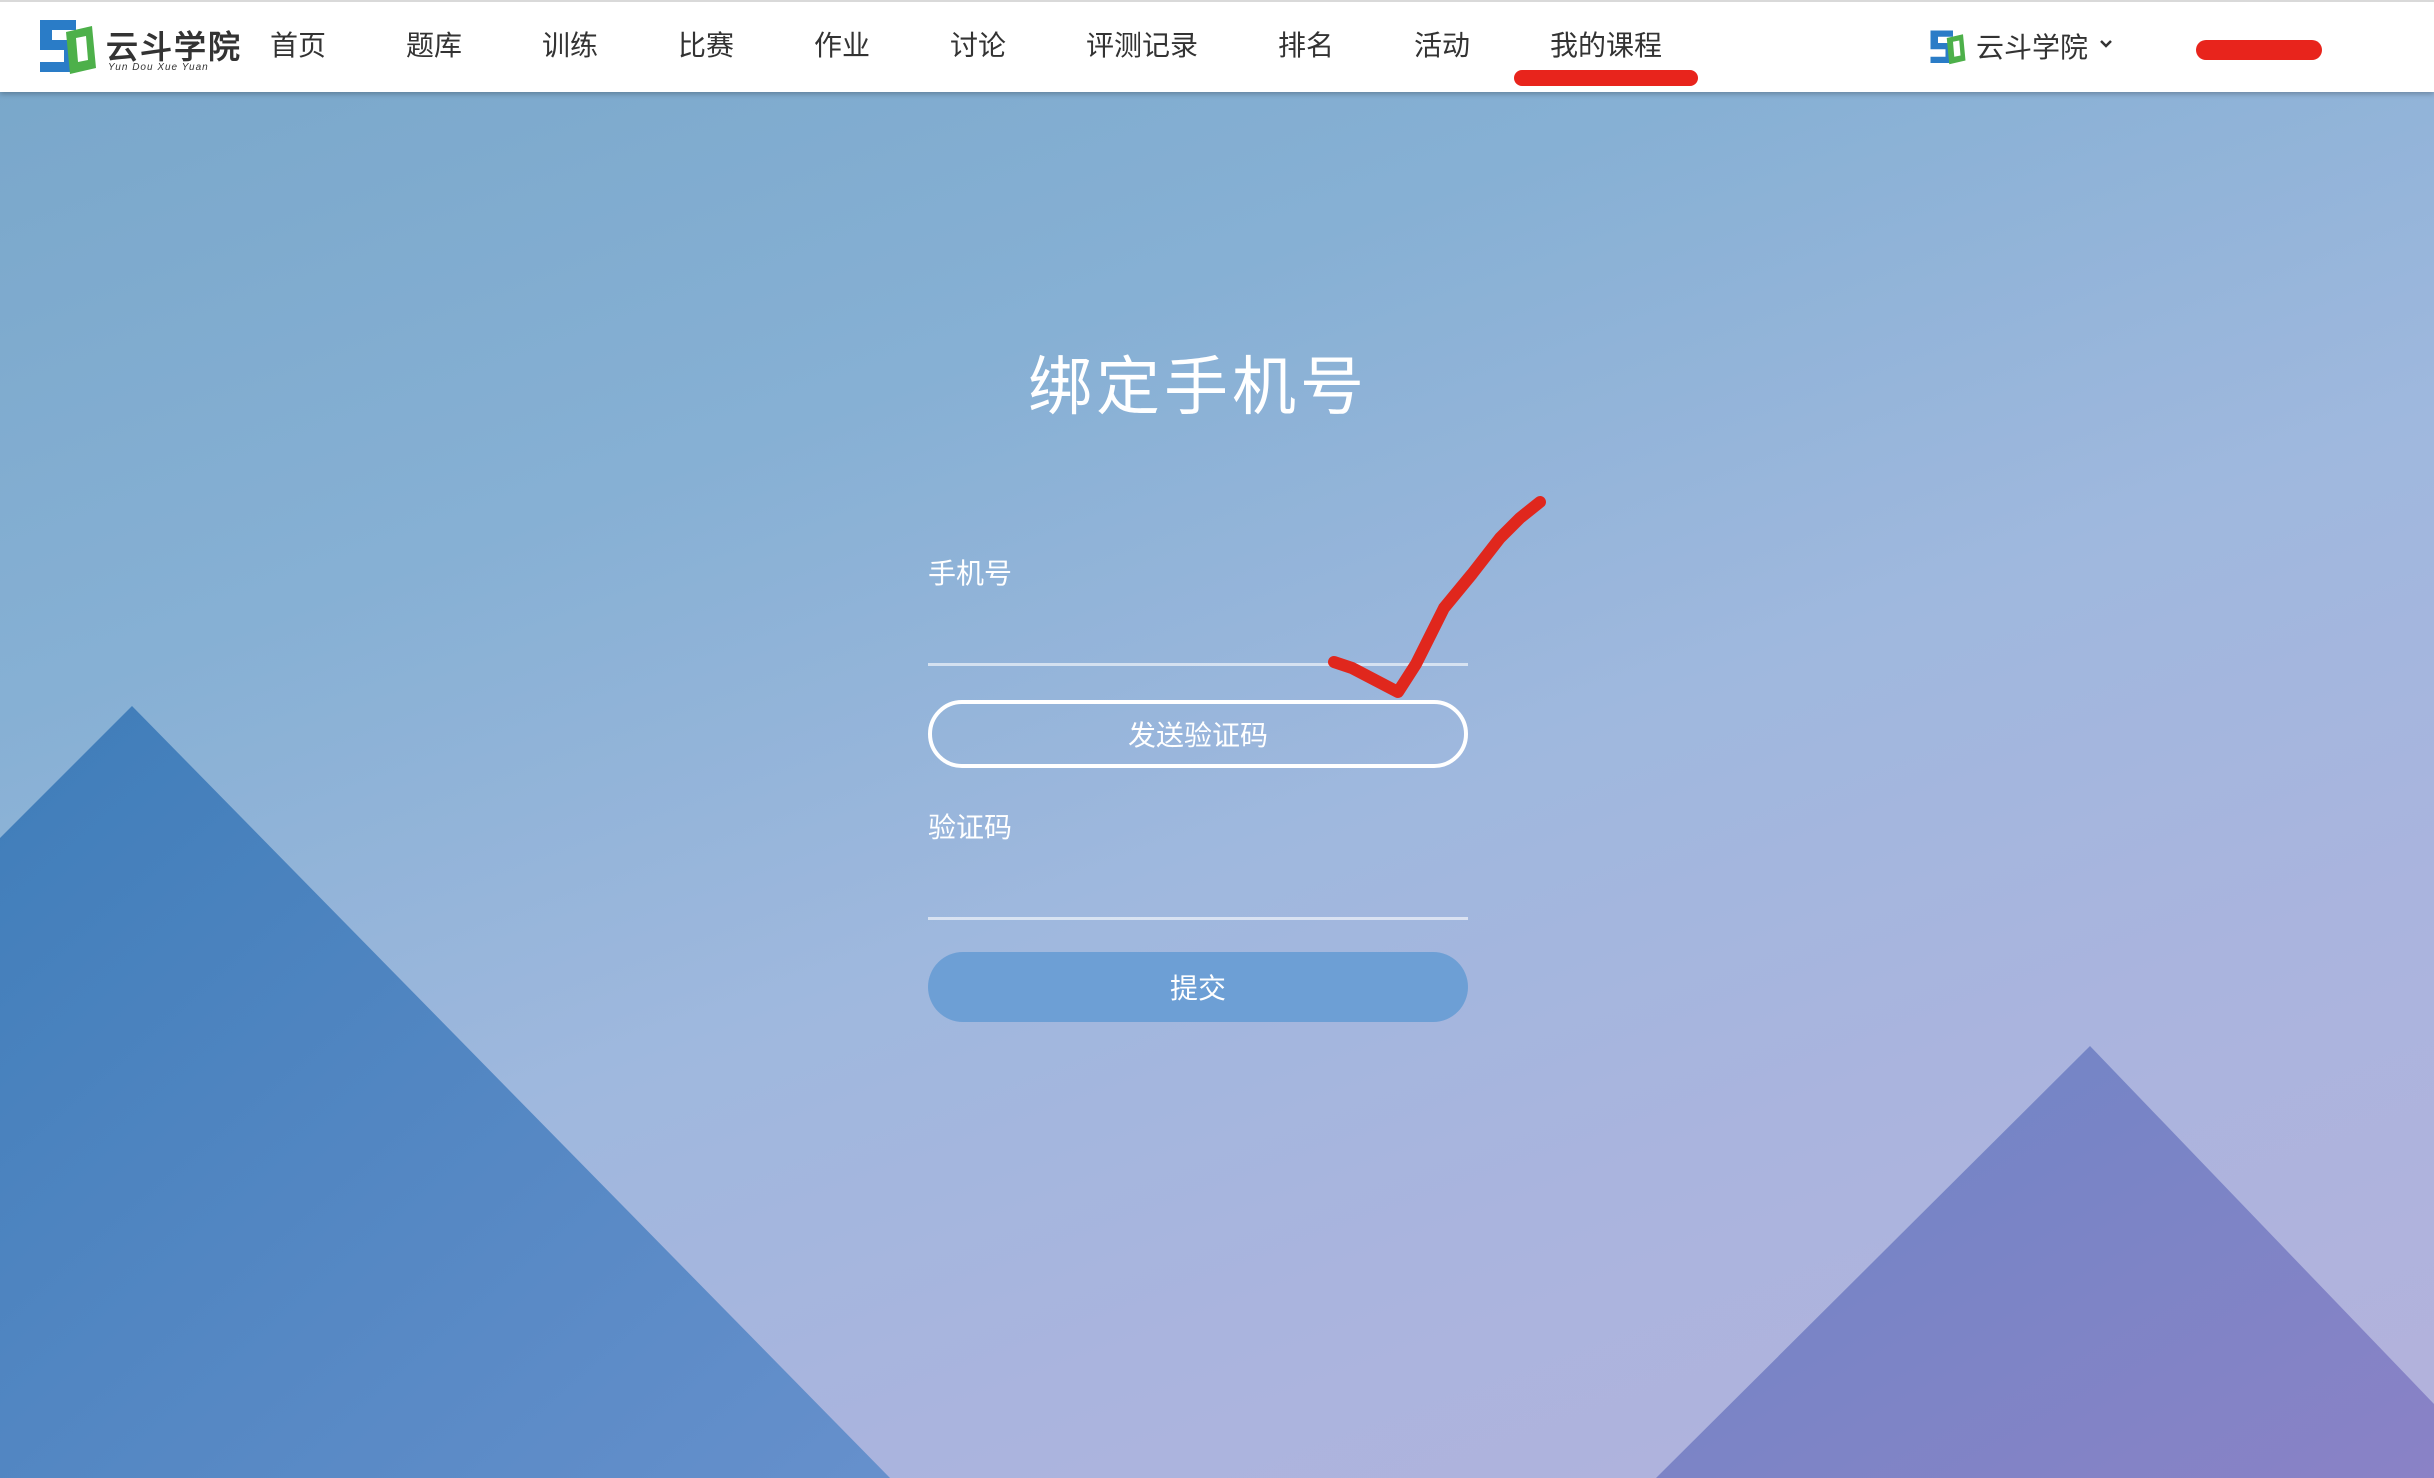  What do you see at coordinates (1442, 46) in the screenshot?
I see `nav-activities: 活动` at bounding box center [1442, 46].